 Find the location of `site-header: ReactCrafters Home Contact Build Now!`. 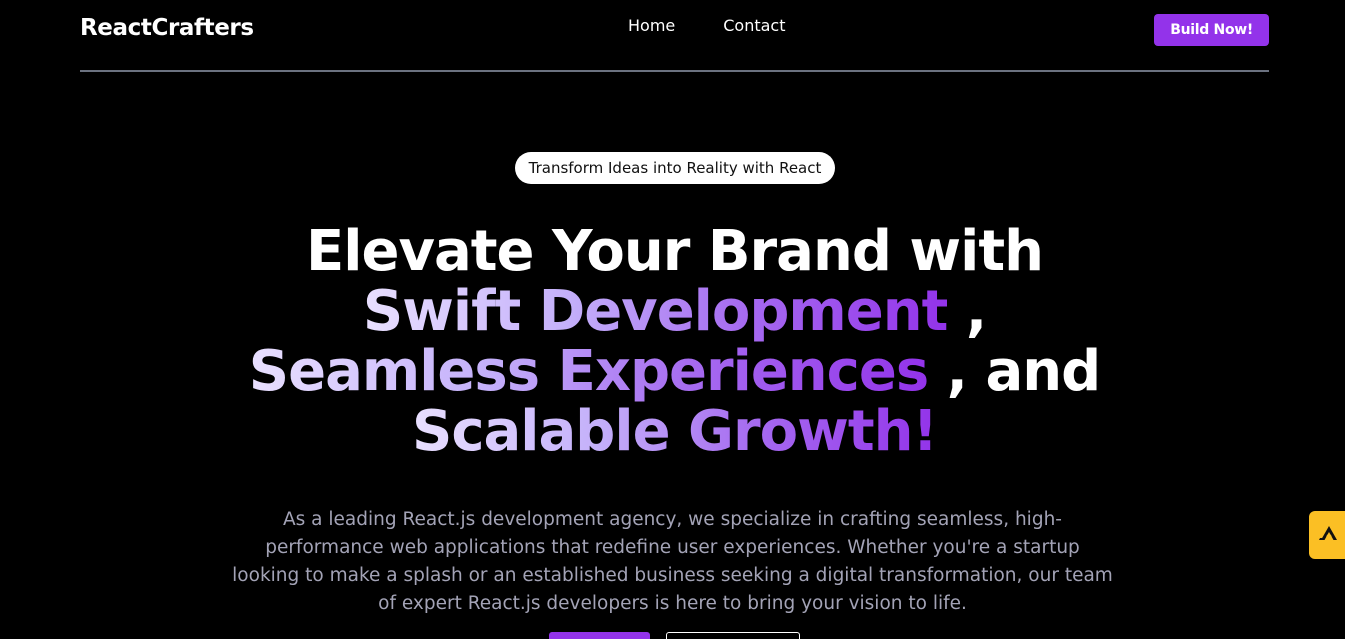

site-header: ReactCrafters Home Contact Build Now! is located at coordinates (674, 36).